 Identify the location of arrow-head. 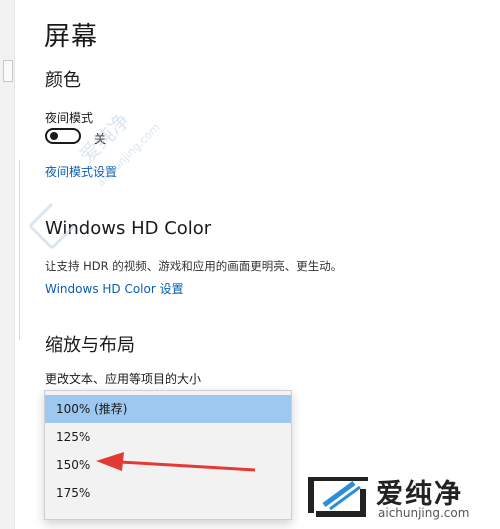
(110, 461).